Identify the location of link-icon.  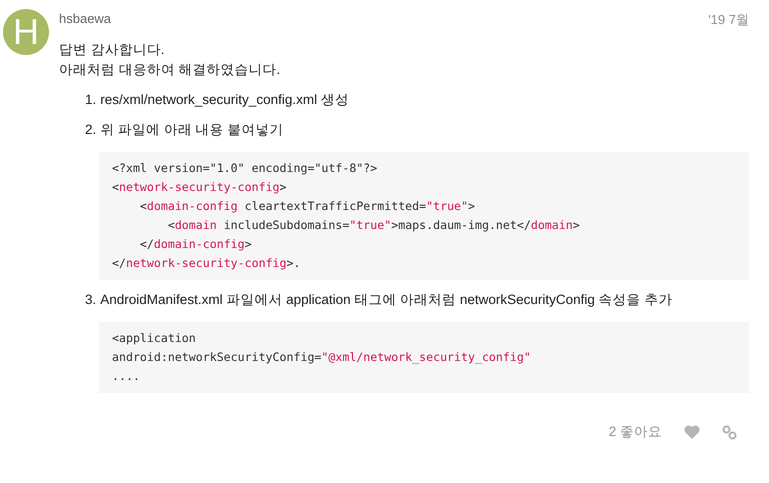
(729, 432).